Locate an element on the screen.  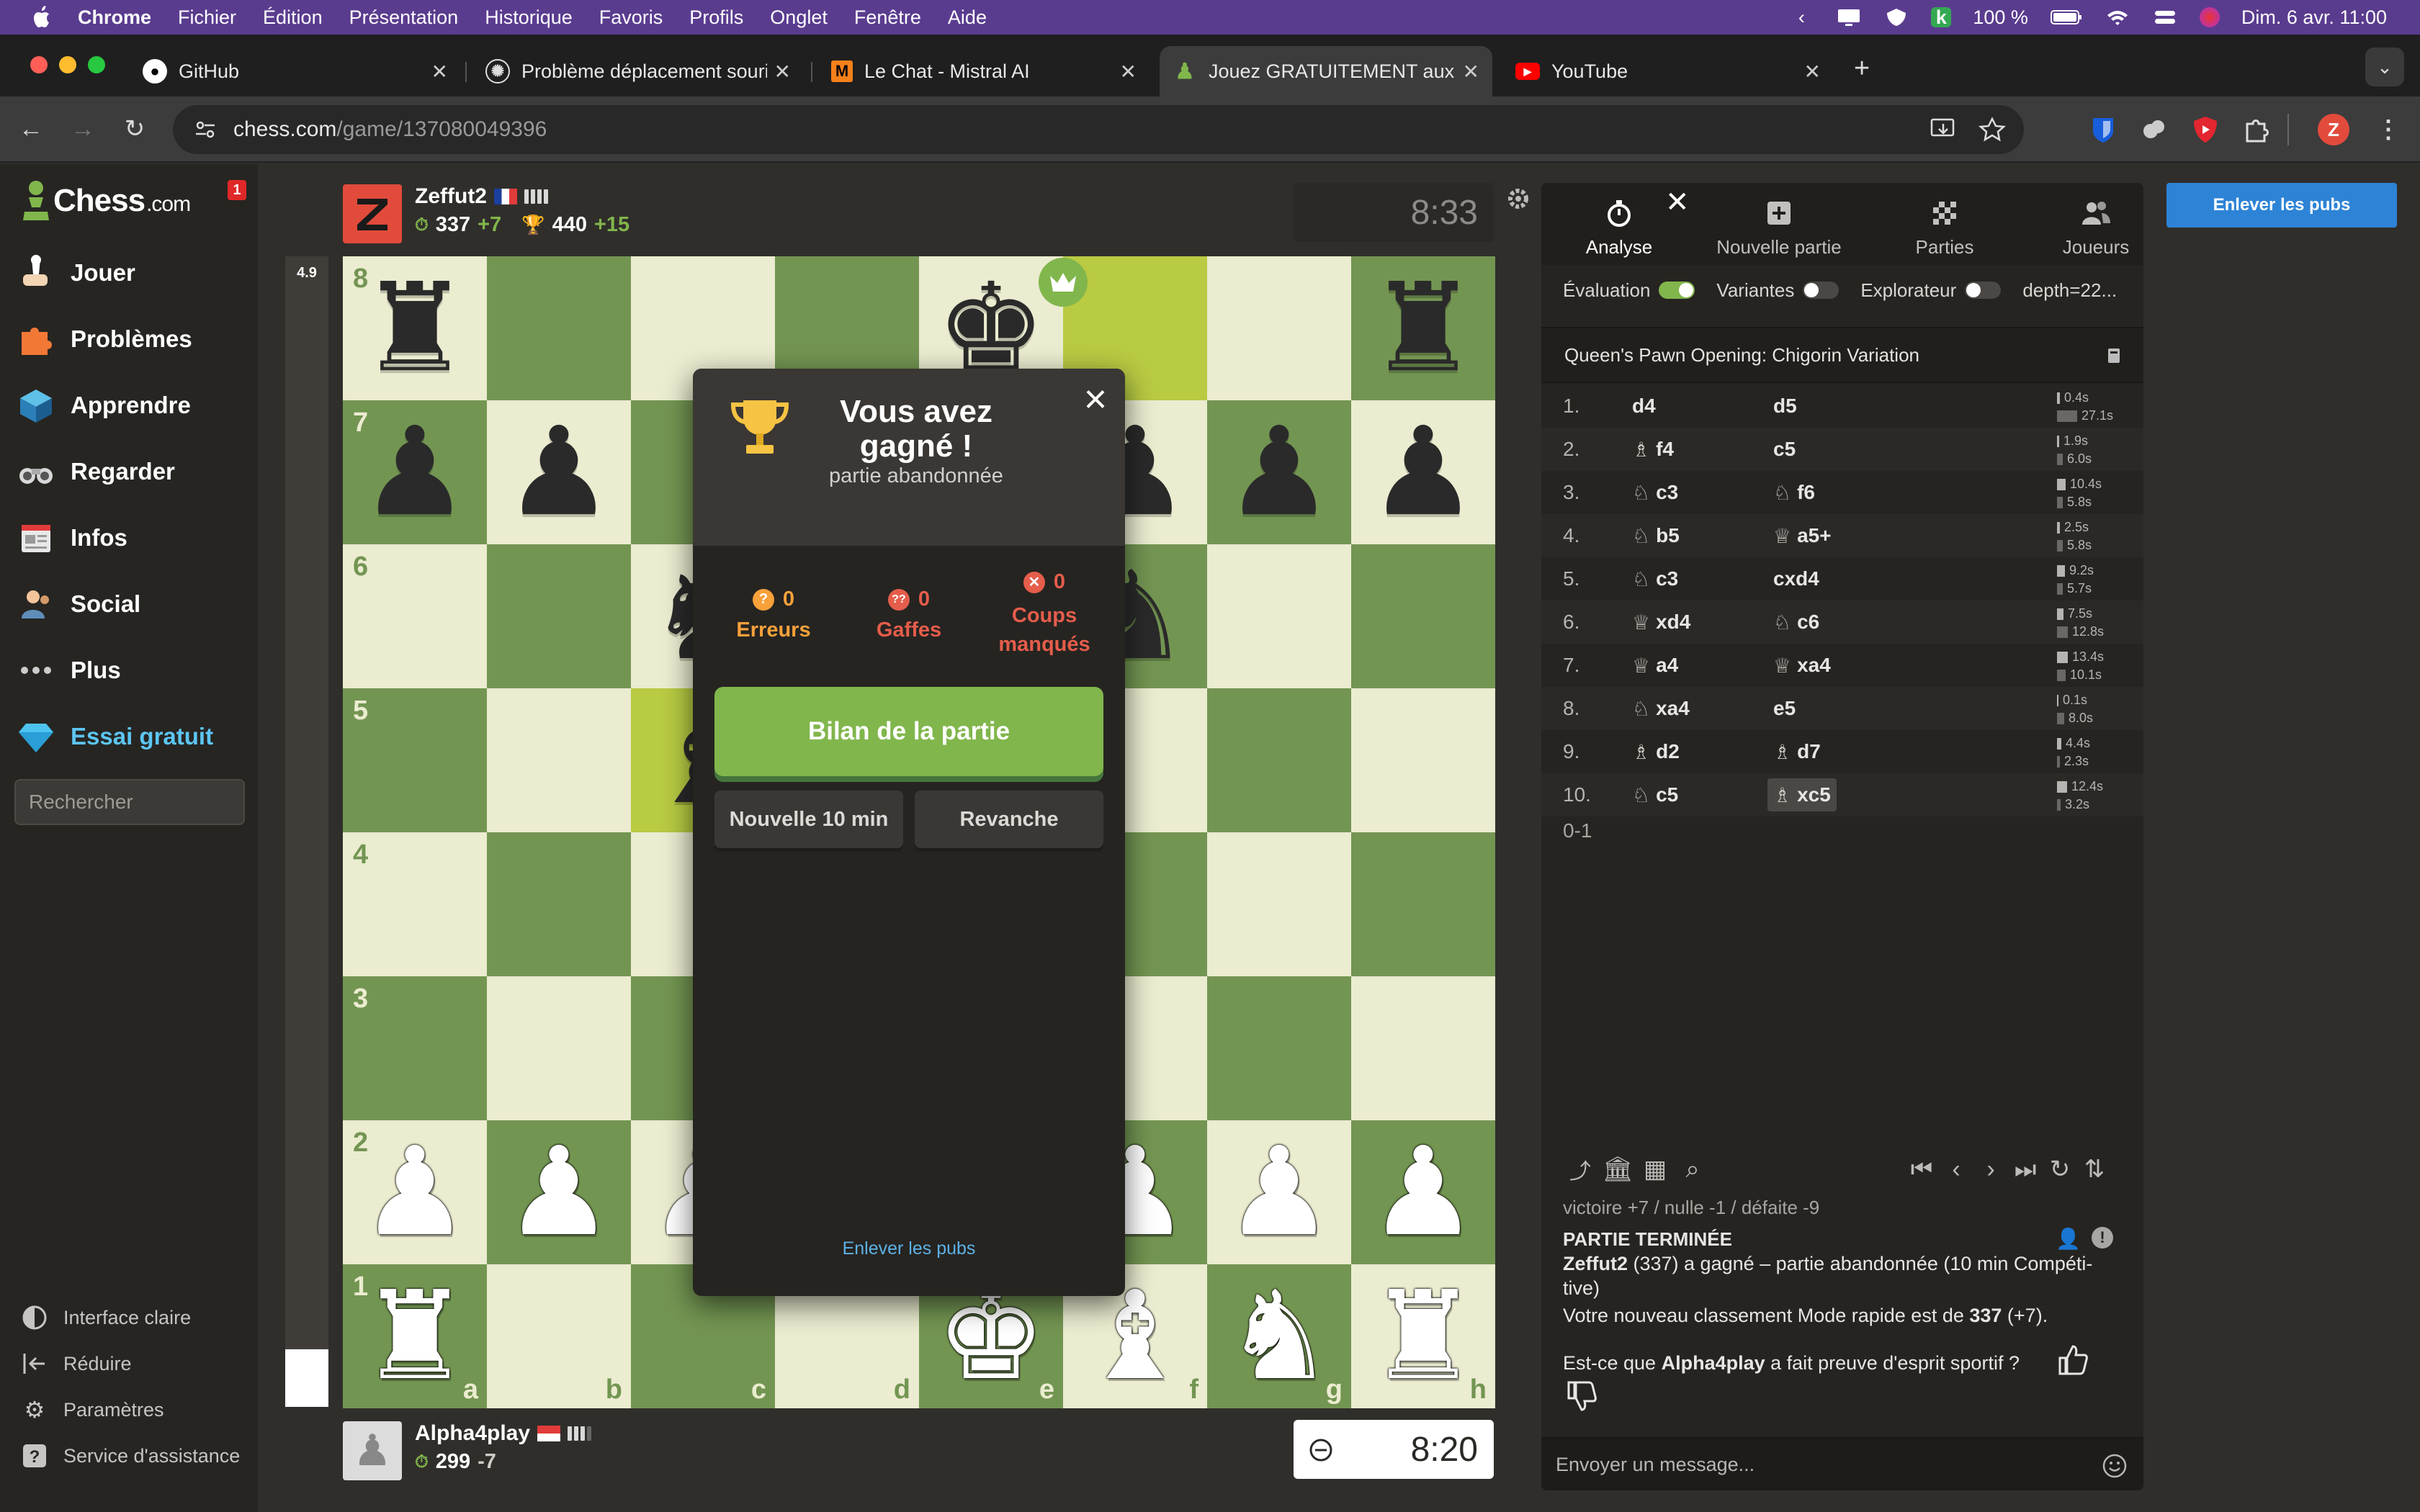
toggle-evaluation: Évaluation is located at coordinates (1629, 290).